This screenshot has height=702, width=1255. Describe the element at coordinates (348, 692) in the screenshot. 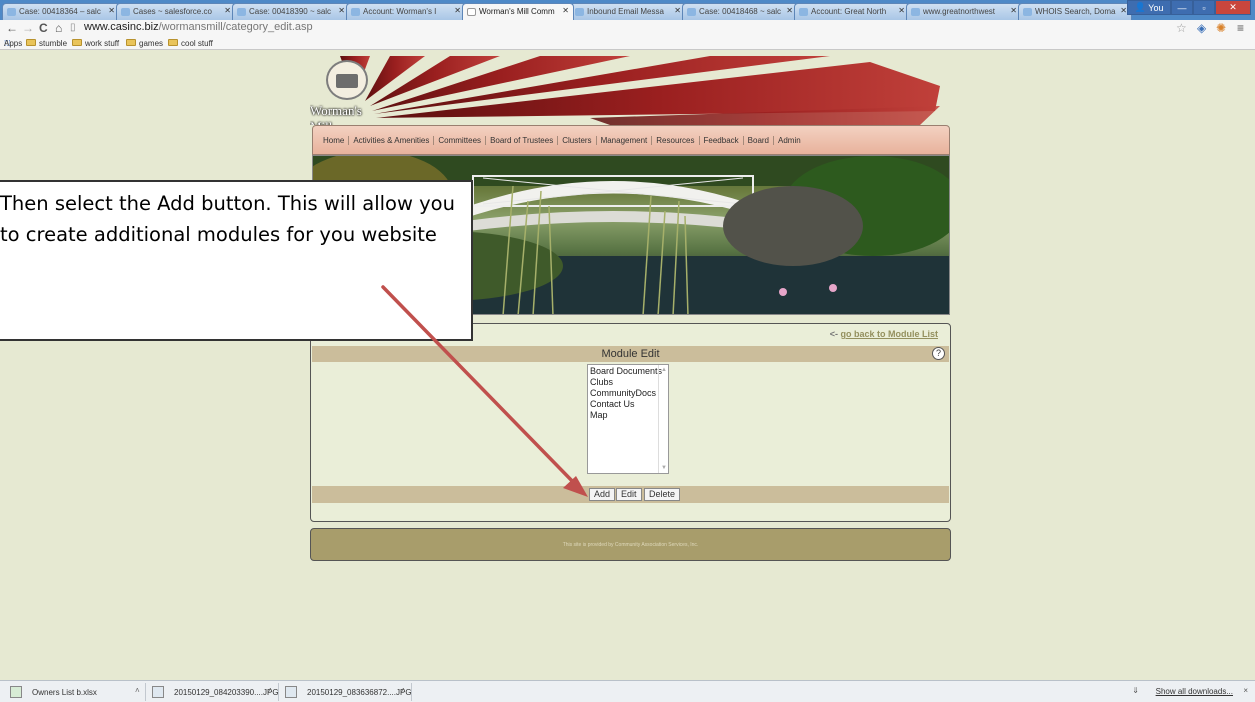

I see `download-item: 20150129_083636872....JPG` at that location.